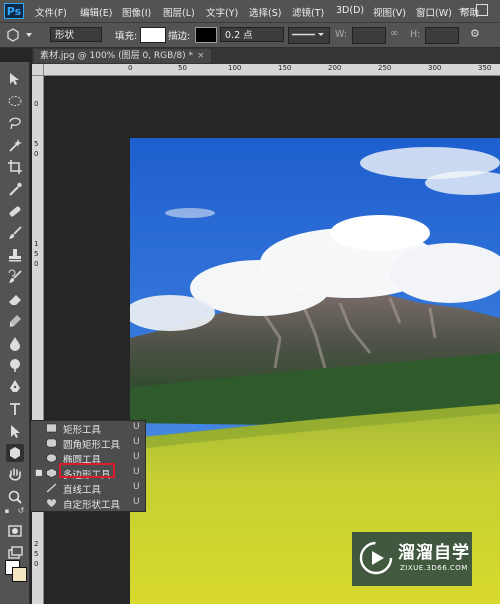 The height and width of the screenshot is (604, 500). I want to click on document-tab-title: 素材.jpg @ 100% (图层 0, RGB/8) *, so click(116, 56).